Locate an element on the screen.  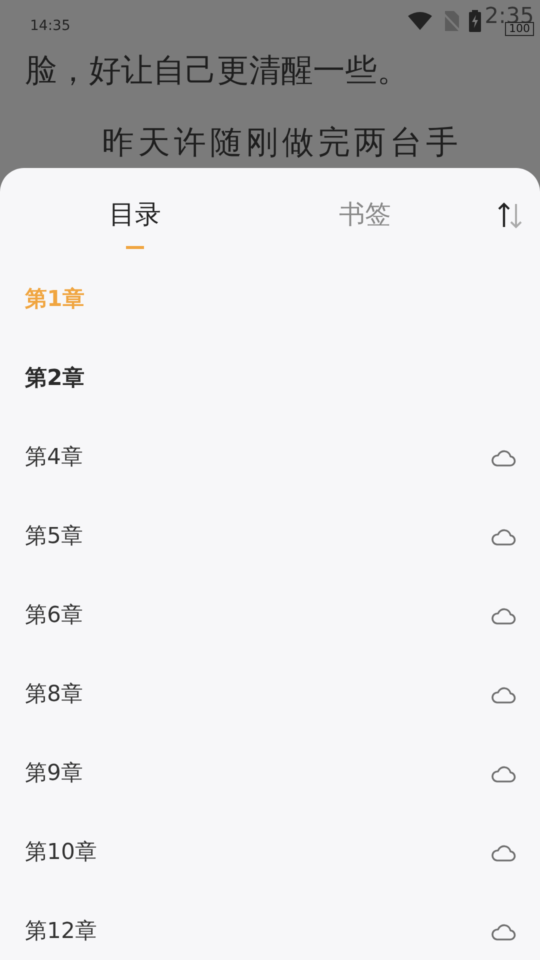
chapter-item: 第2章 is located at coordinates (270, 378).